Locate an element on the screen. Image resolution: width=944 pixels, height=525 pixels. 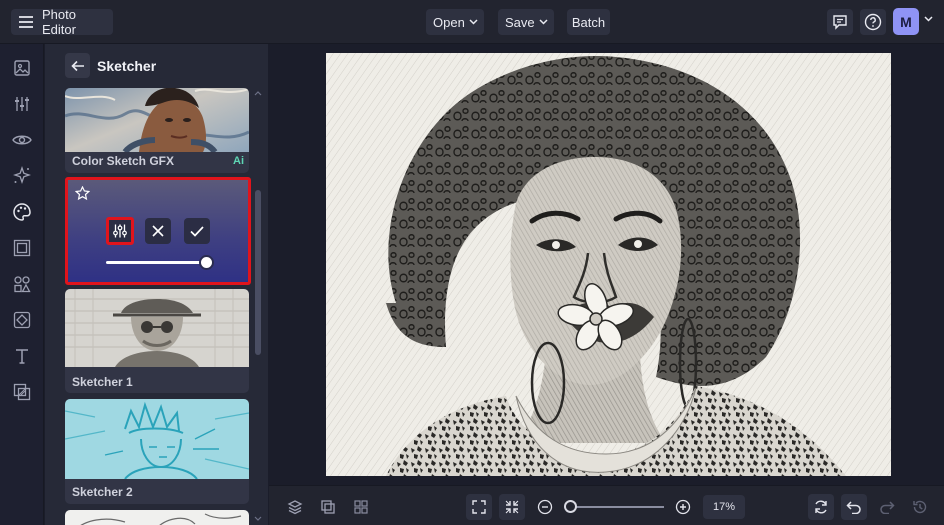
actual-size-button is located at coordinates (512, 507).